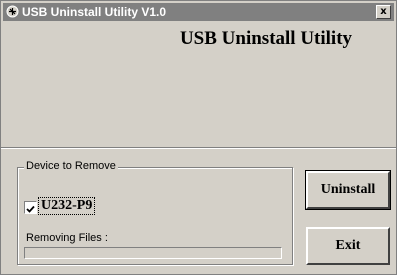  I want to click on close-icon: x, so click(383, 12).